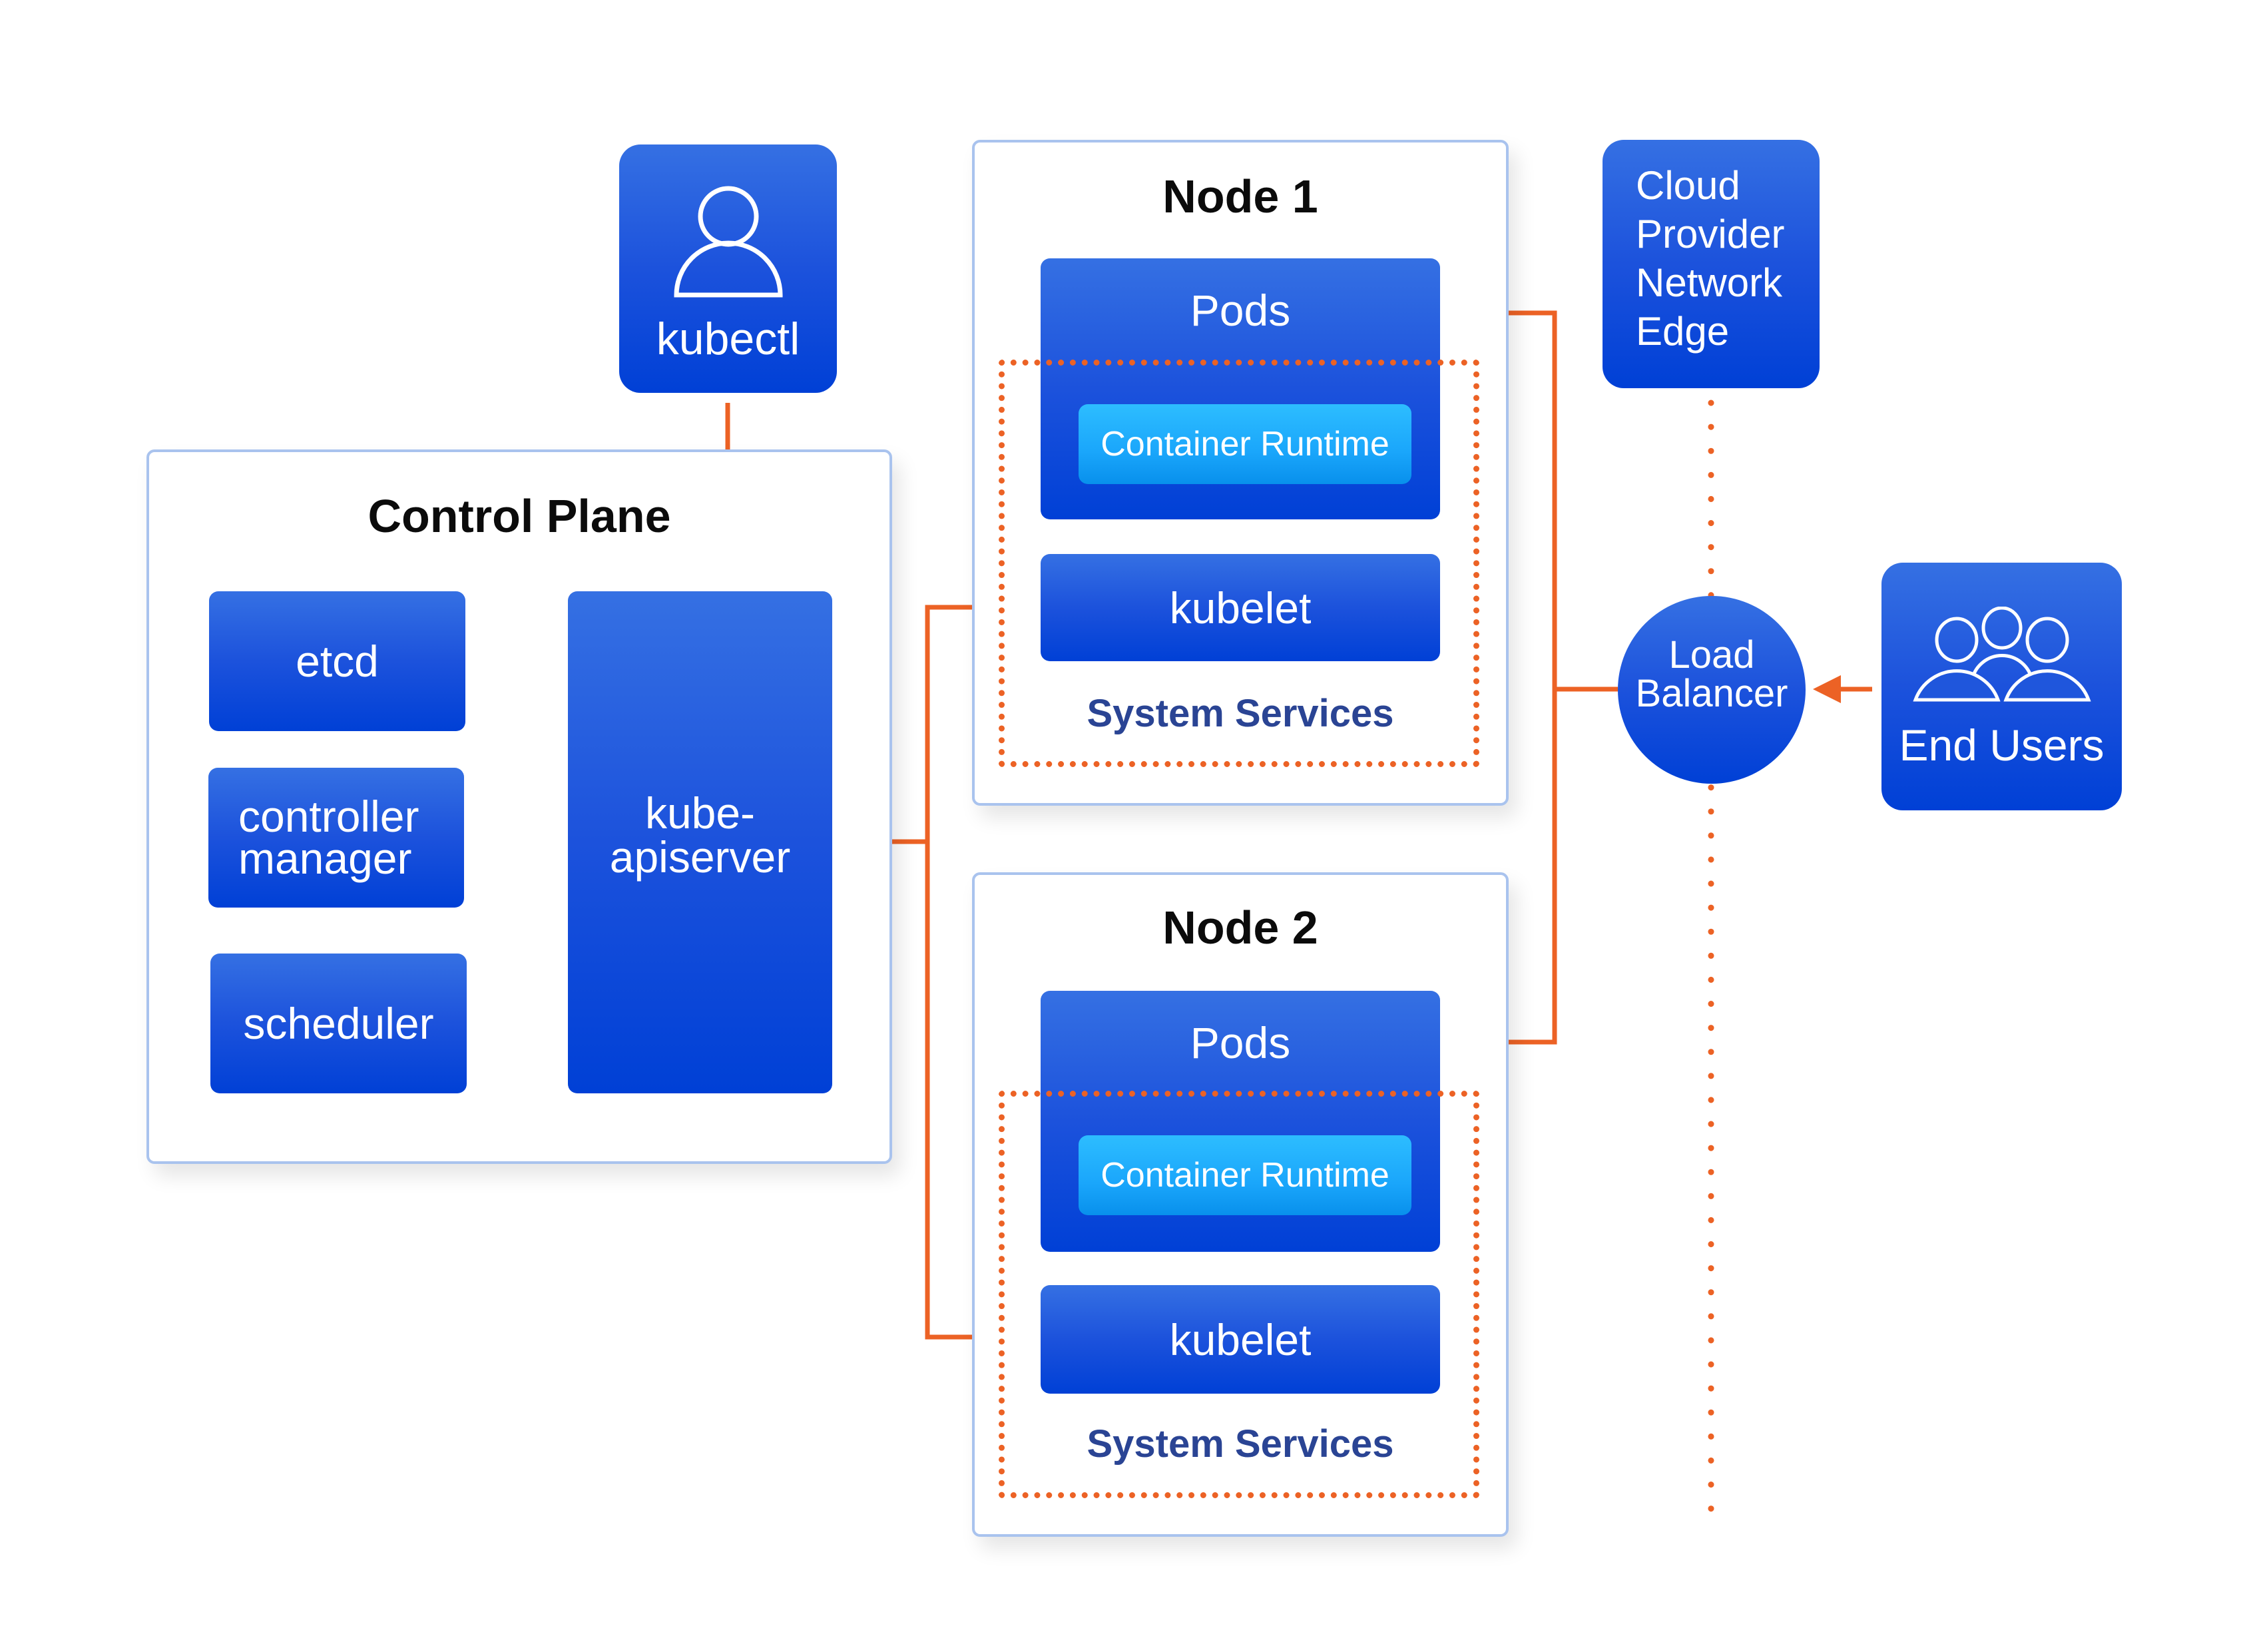  Describe the element at coordinates (700, 813) in the screenshot. I see `apiserver-label-line1: kube-` at that location.